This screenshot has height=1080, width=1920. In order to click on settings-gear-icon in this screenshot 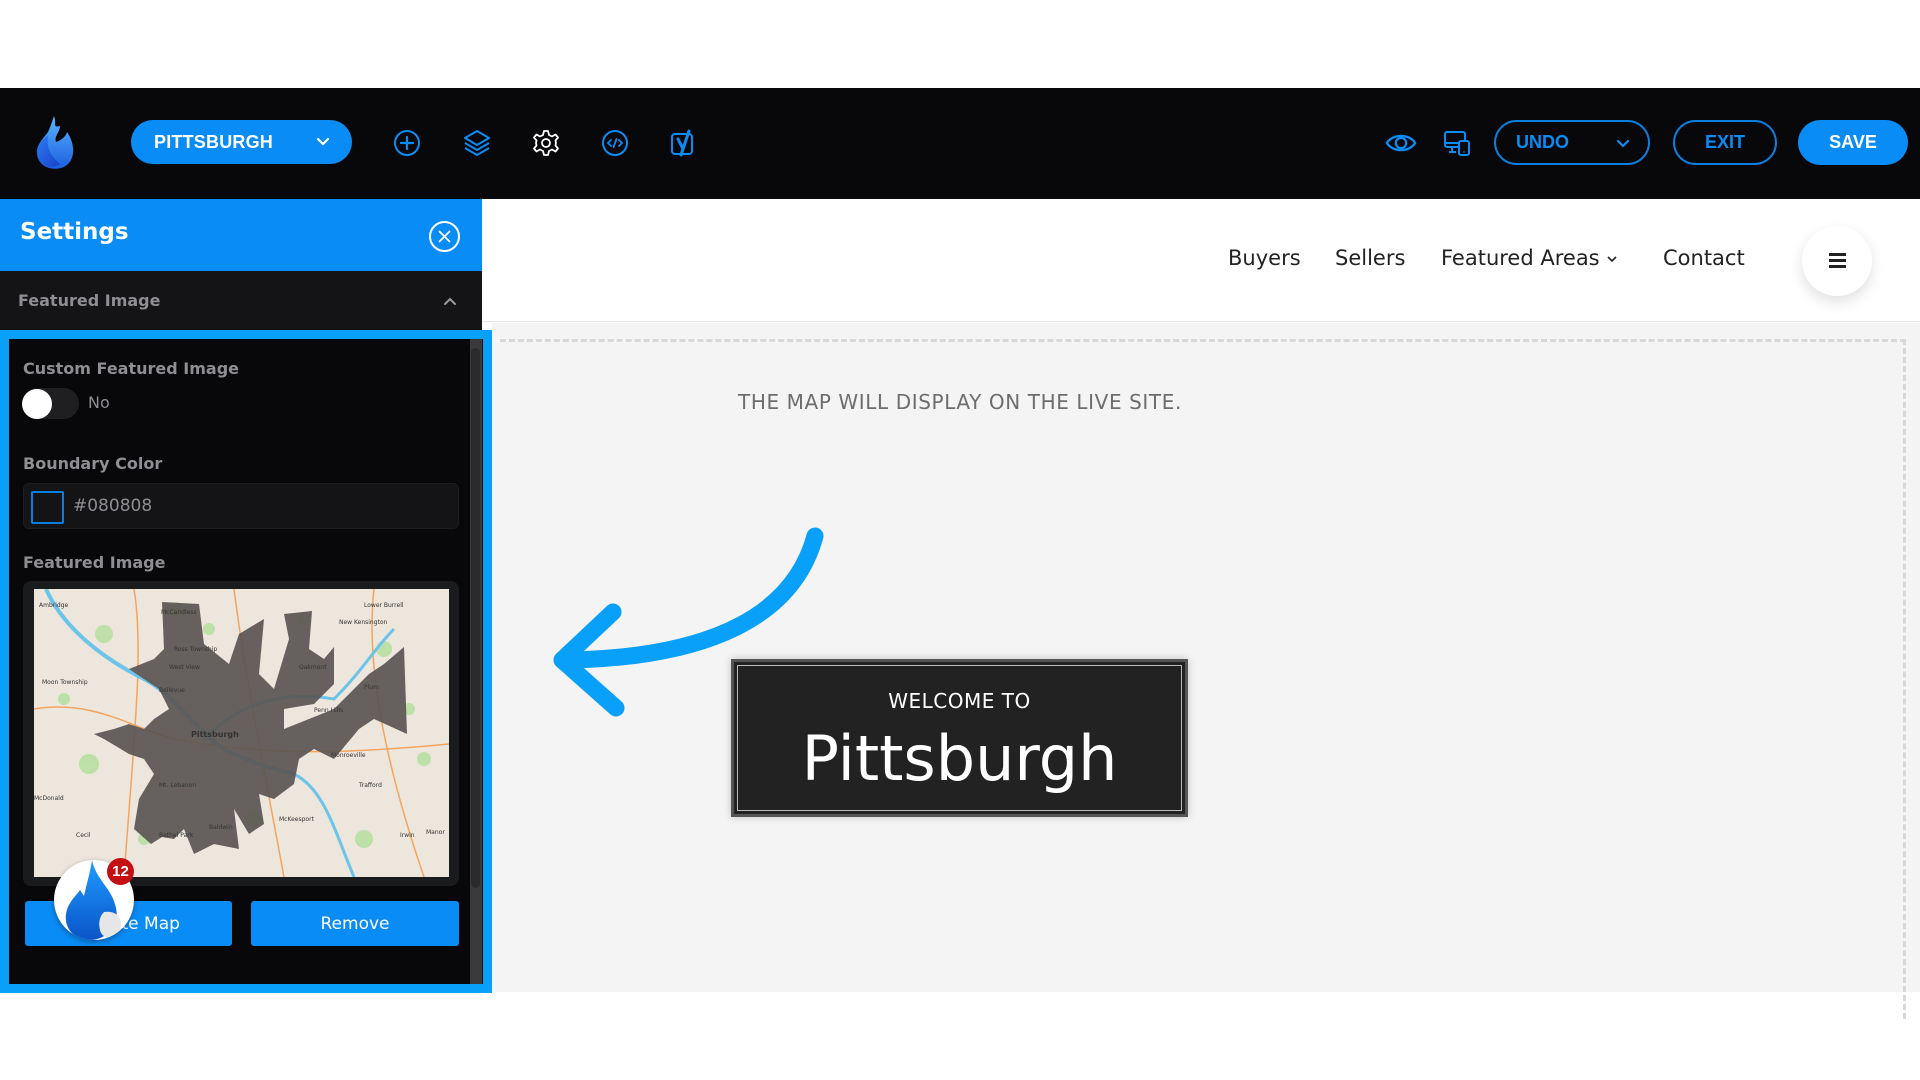, I will do `click(546, 143)`.